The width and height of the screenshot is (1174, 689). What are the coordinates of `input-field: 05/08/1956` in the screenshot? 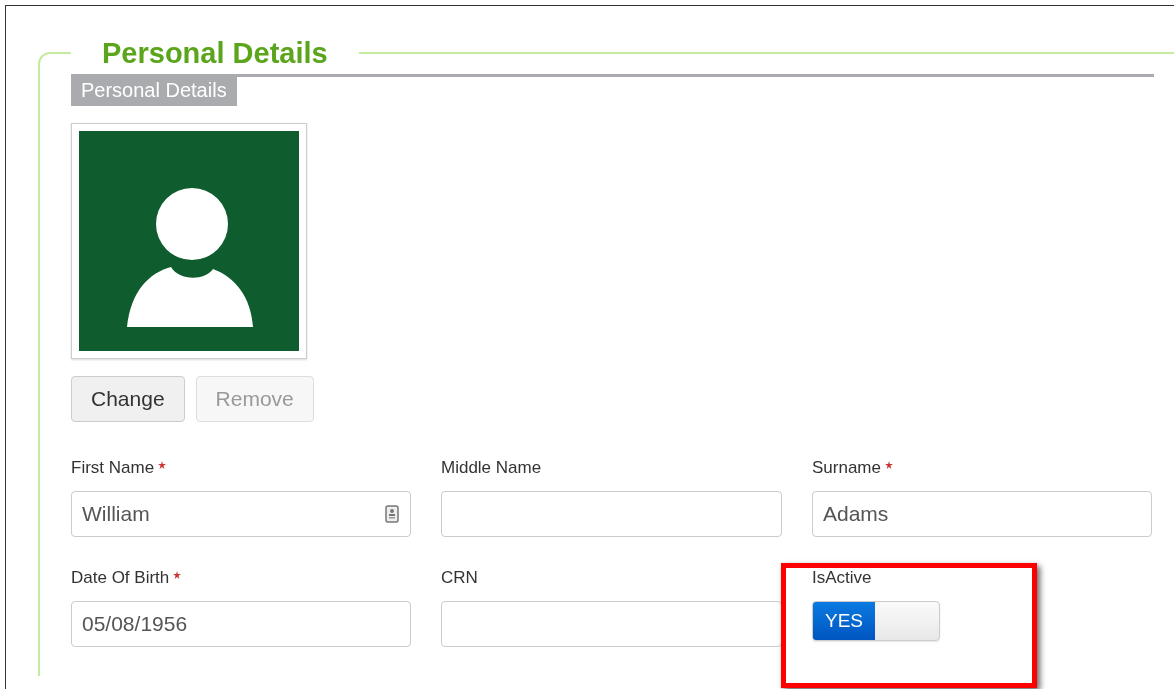 It's located at (241, 624).